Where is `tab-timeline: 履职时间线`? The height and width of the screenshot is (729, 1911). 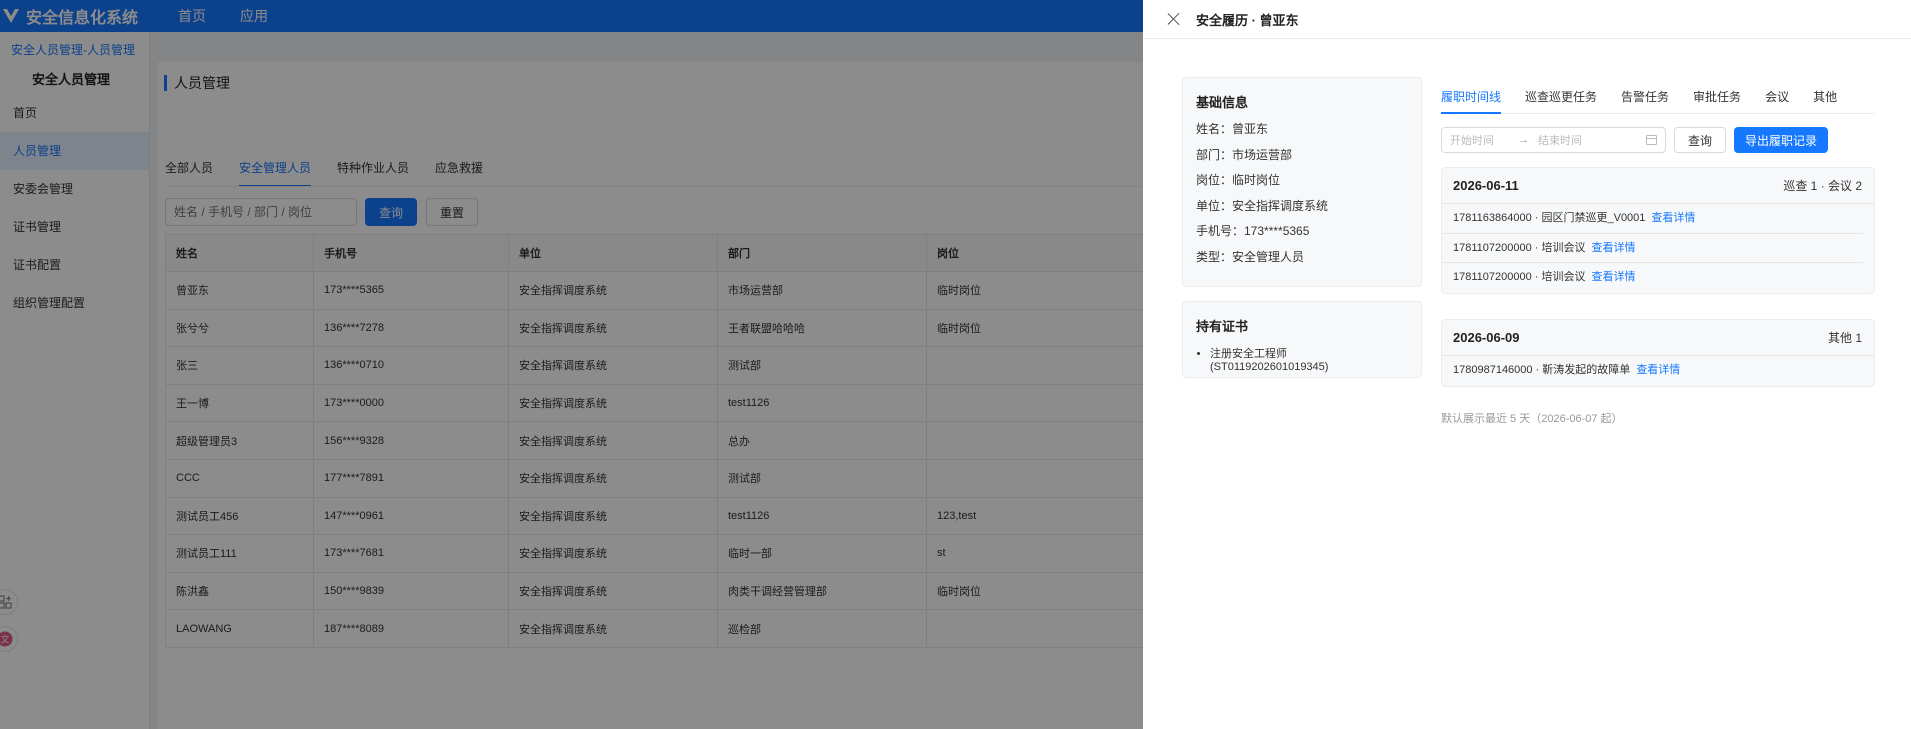
tab-timeline: 履职时间线 is located at coordinates (1471, 101).